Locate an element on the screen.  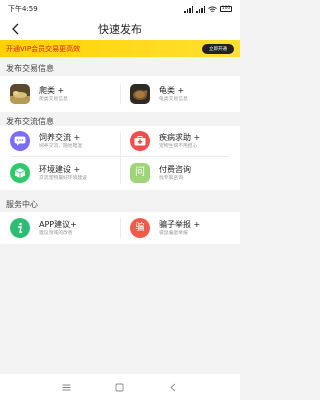
item-sub: 龟类交易信息 is located at coordinates (173, 99).